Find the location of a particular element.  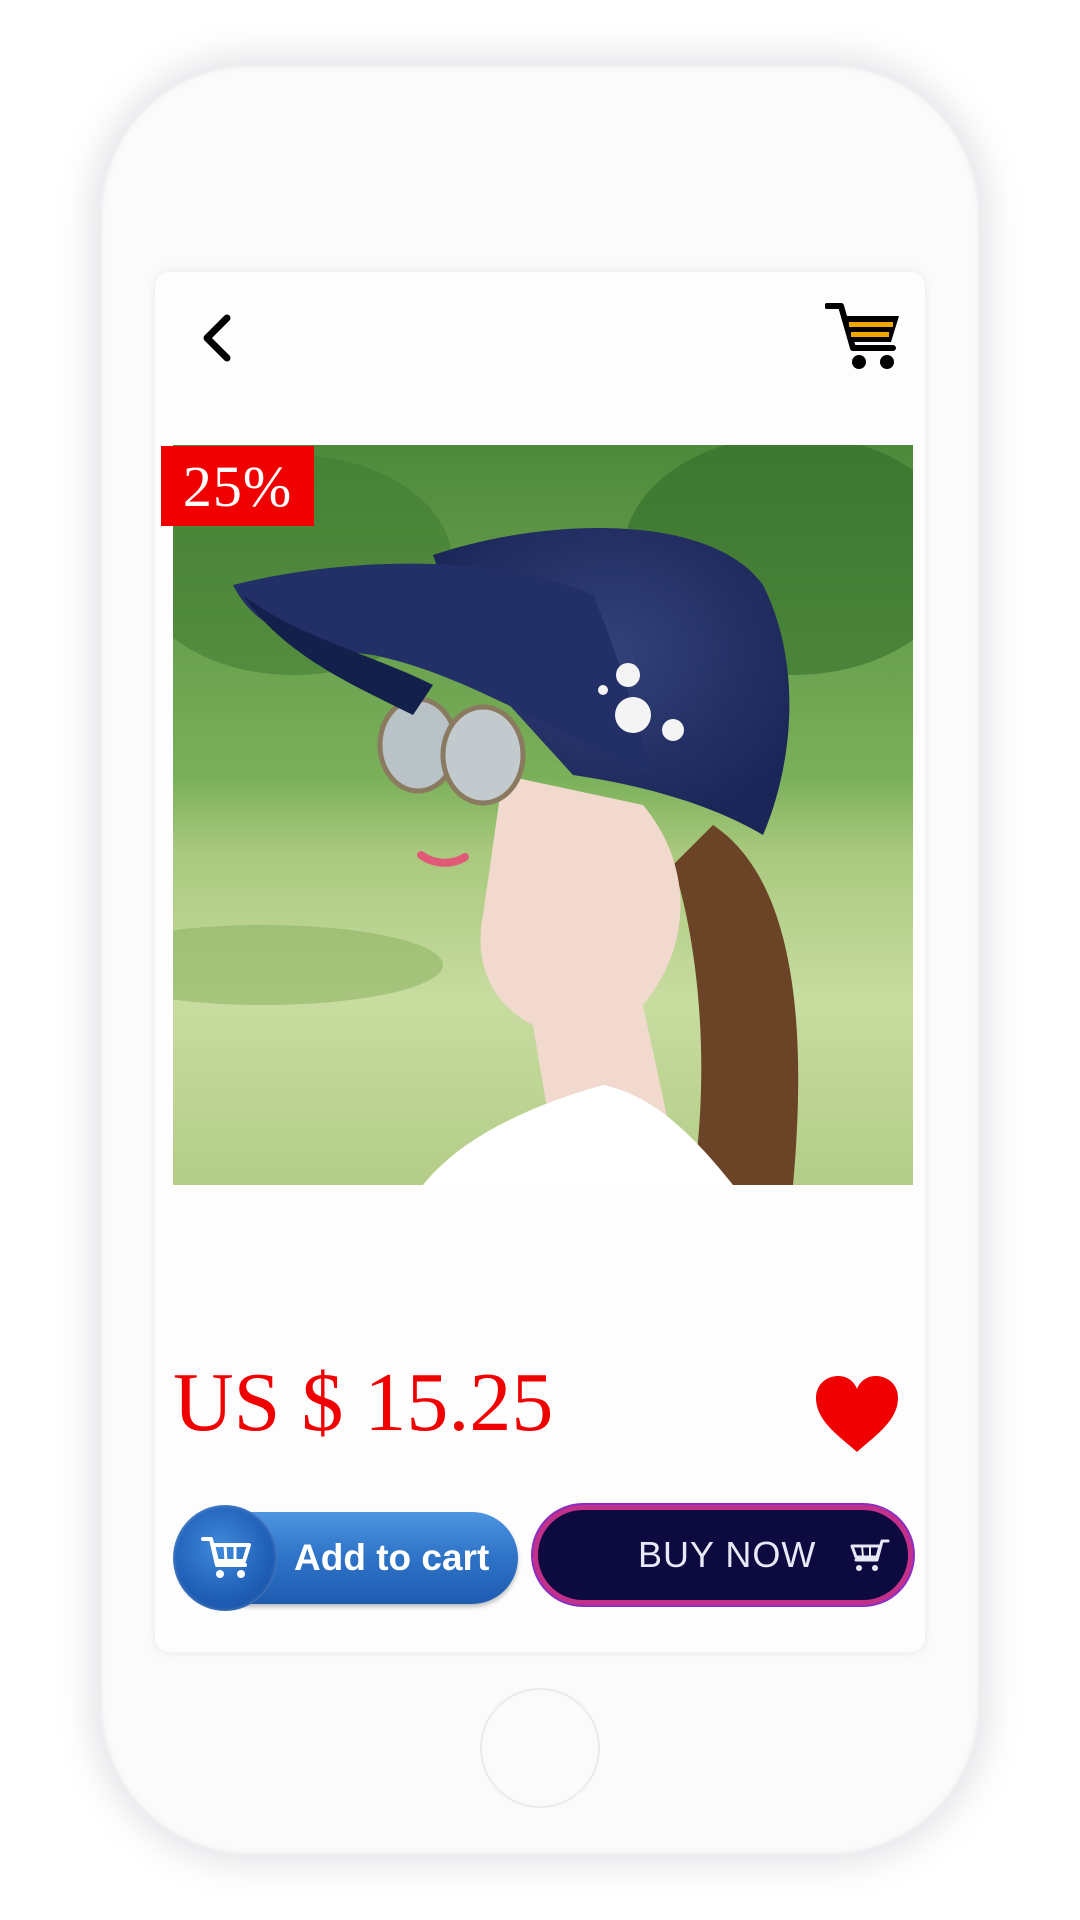

buy-now-label: BUY NOW is located at coordinates (727, 1554).